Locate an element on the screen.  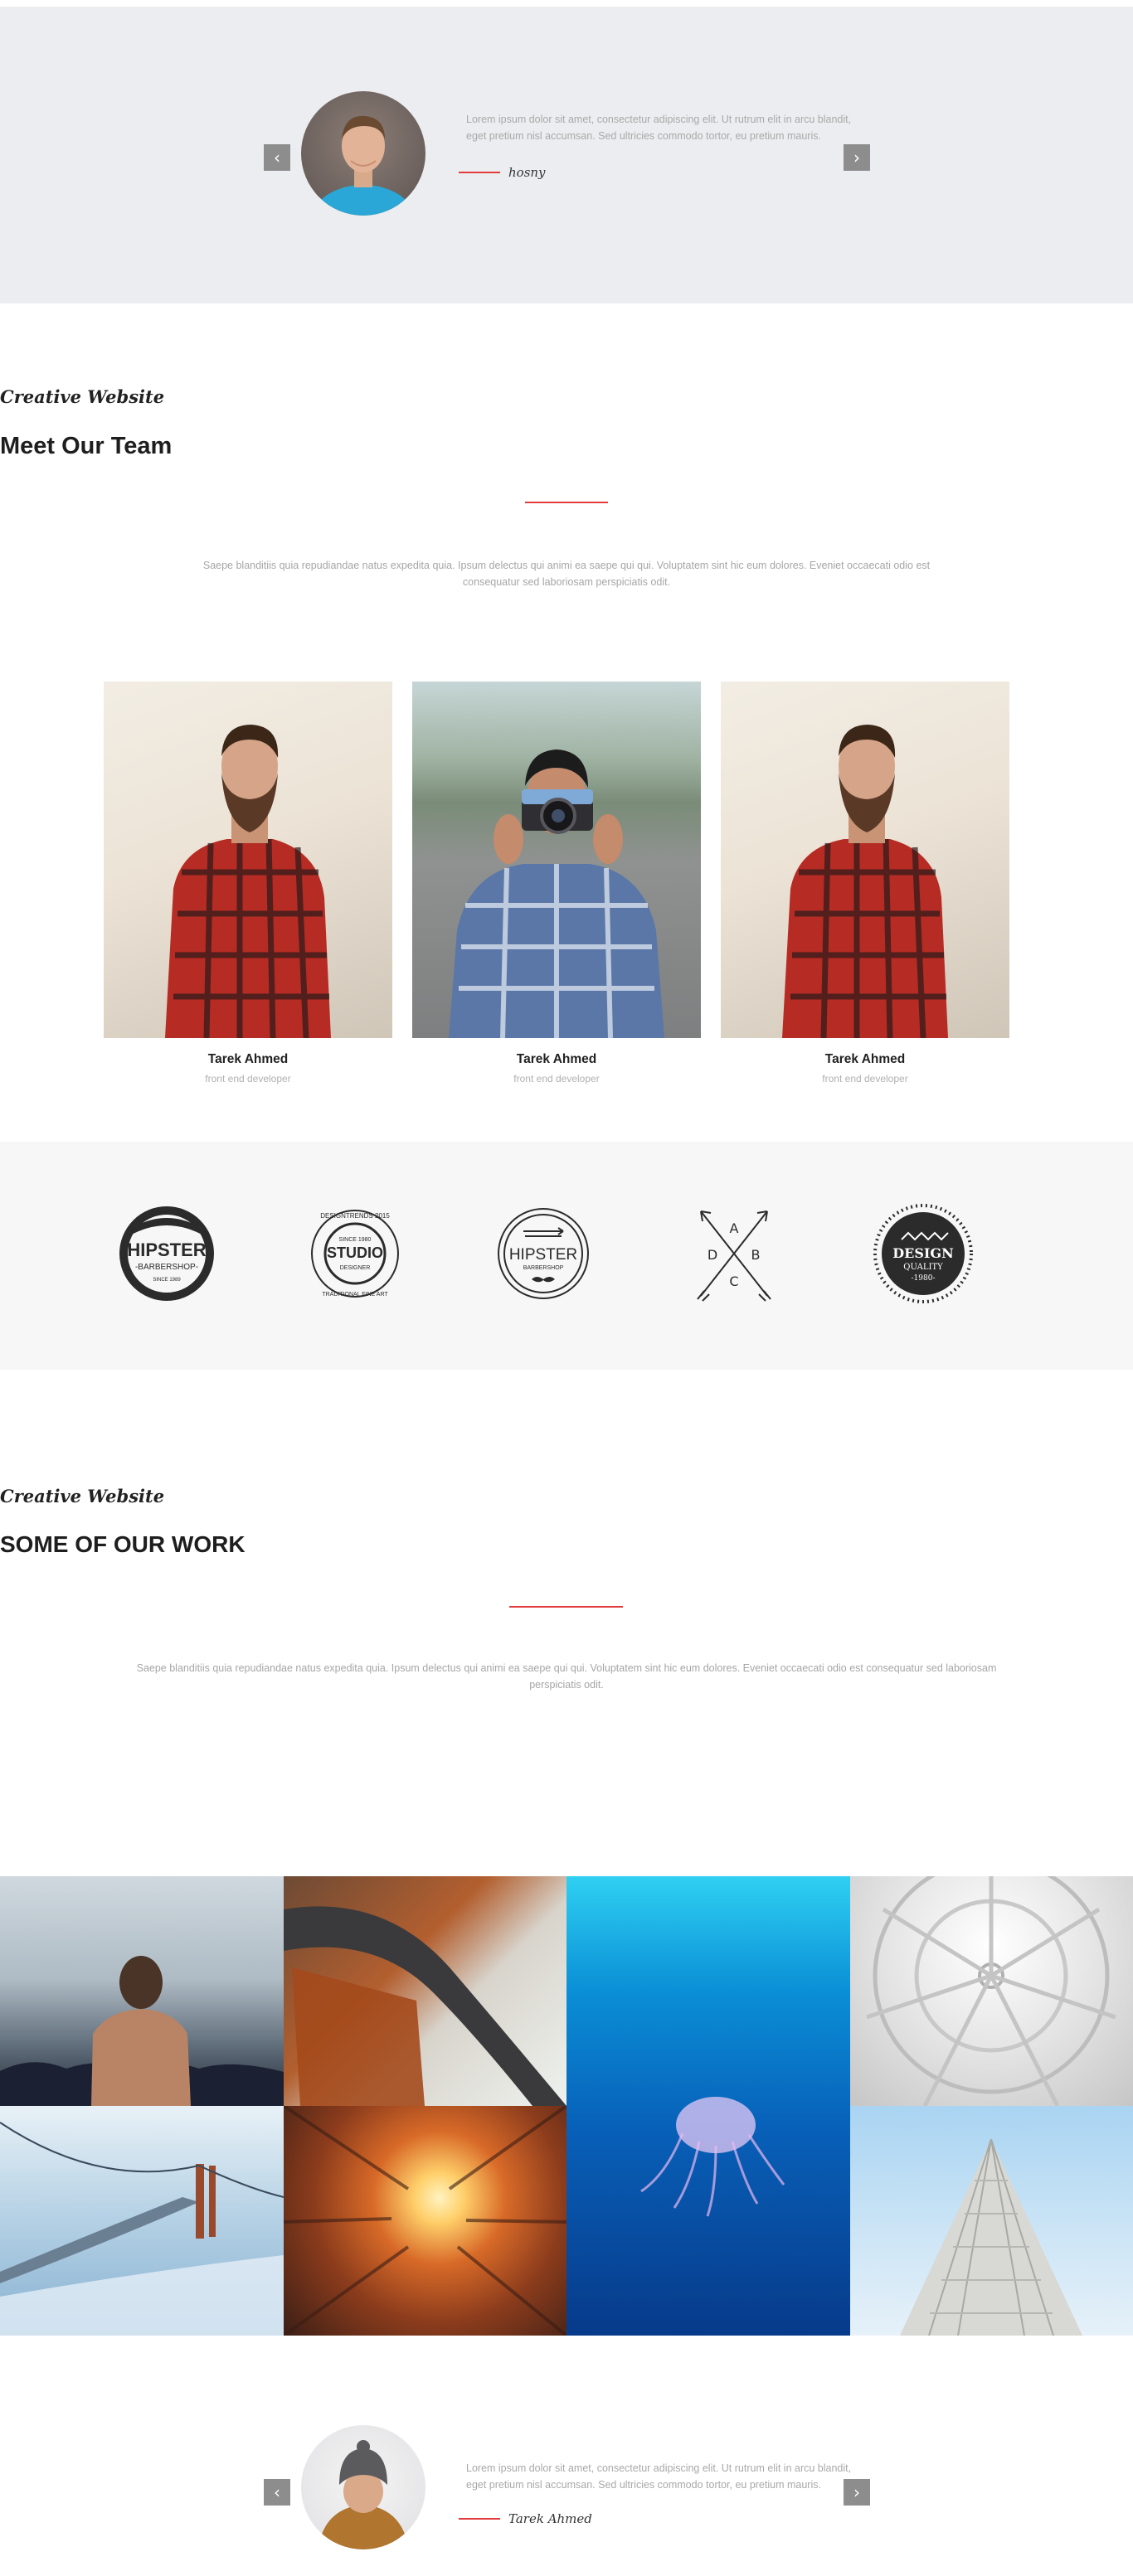
svg-text: C is located at coordinates (734, 1281).